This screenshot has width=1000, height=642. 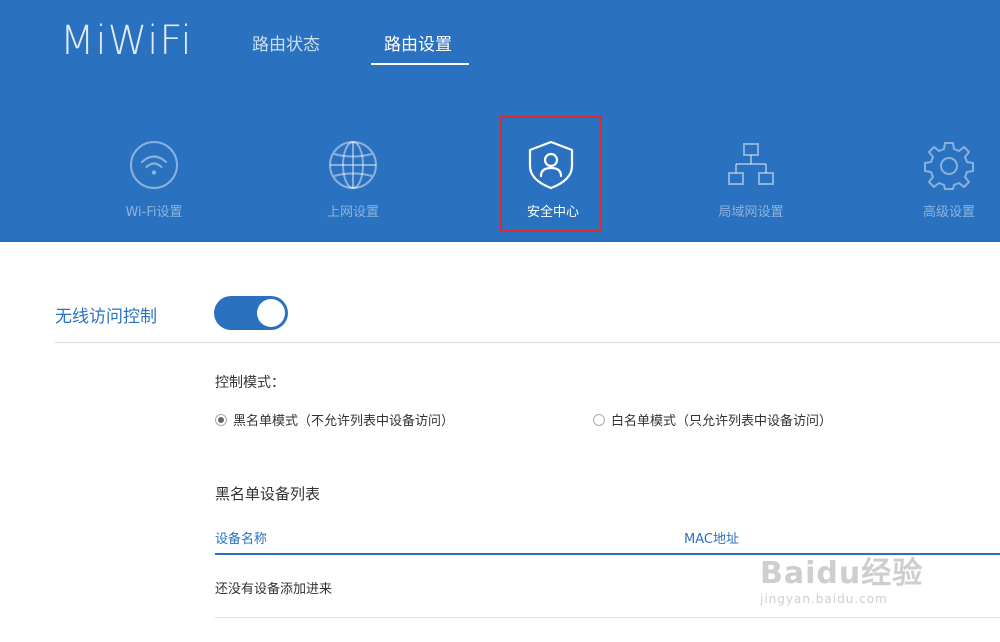 I want to click on control-mode-label: 控制模式：, so click(x=250, y=383).